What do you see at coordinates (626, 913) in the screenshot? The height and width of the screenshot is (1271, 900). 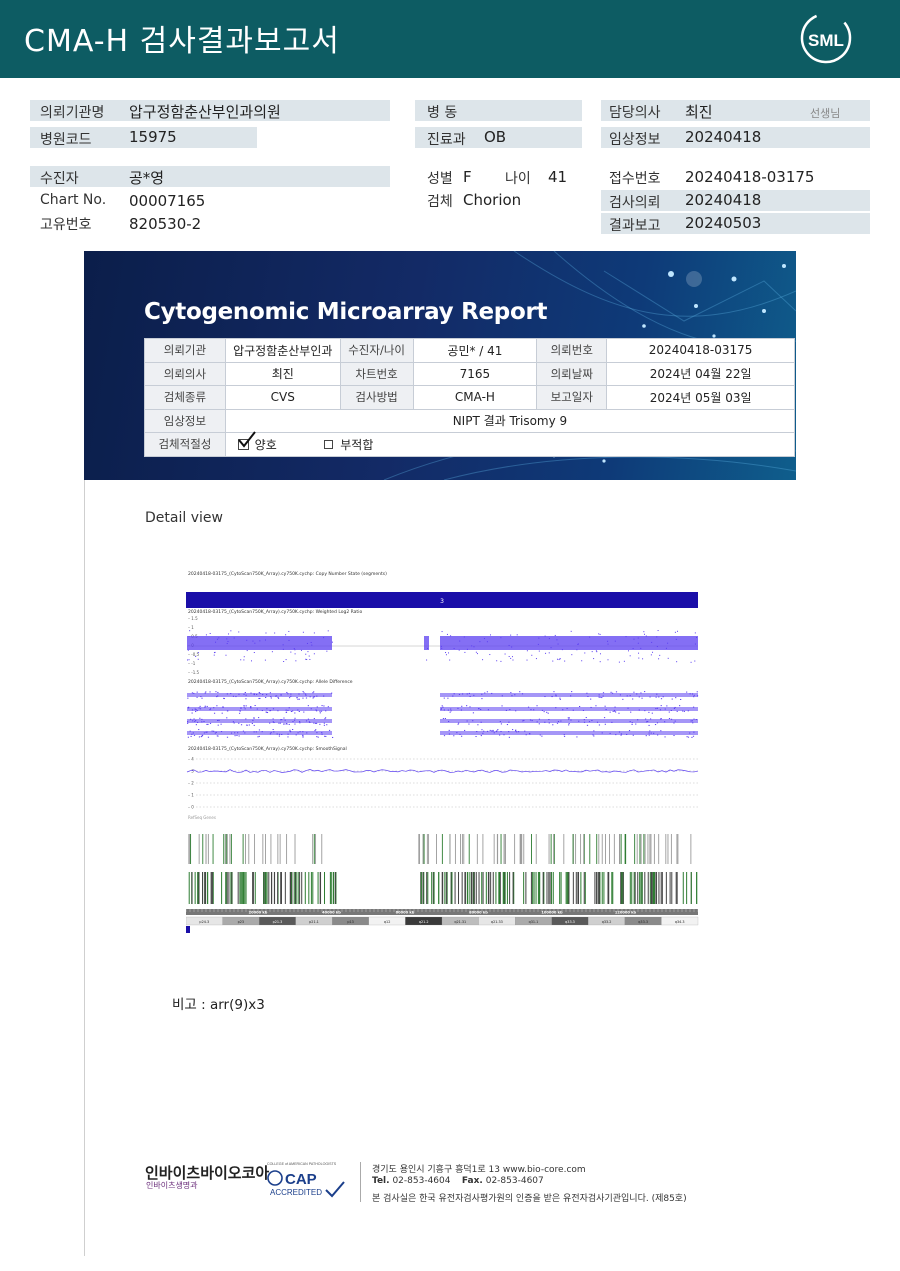 I see `scale-tick-label: 120000 kb` at bounding box center [626, 913].